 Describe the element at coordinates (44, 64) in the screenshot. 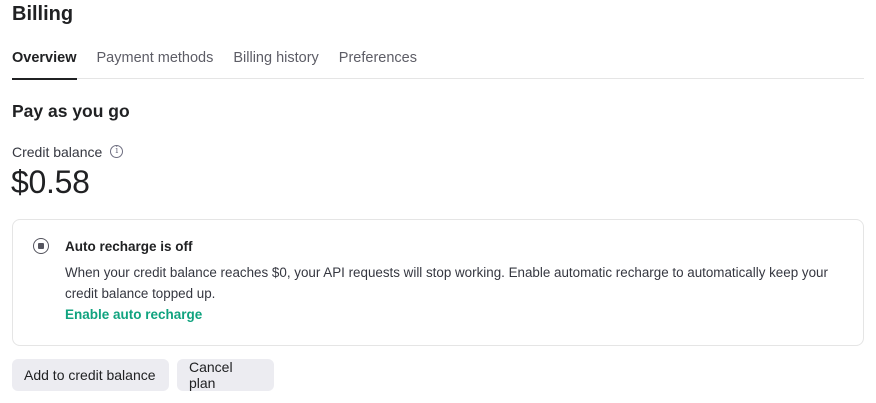

I see `tab-overview: Overview` at that location.